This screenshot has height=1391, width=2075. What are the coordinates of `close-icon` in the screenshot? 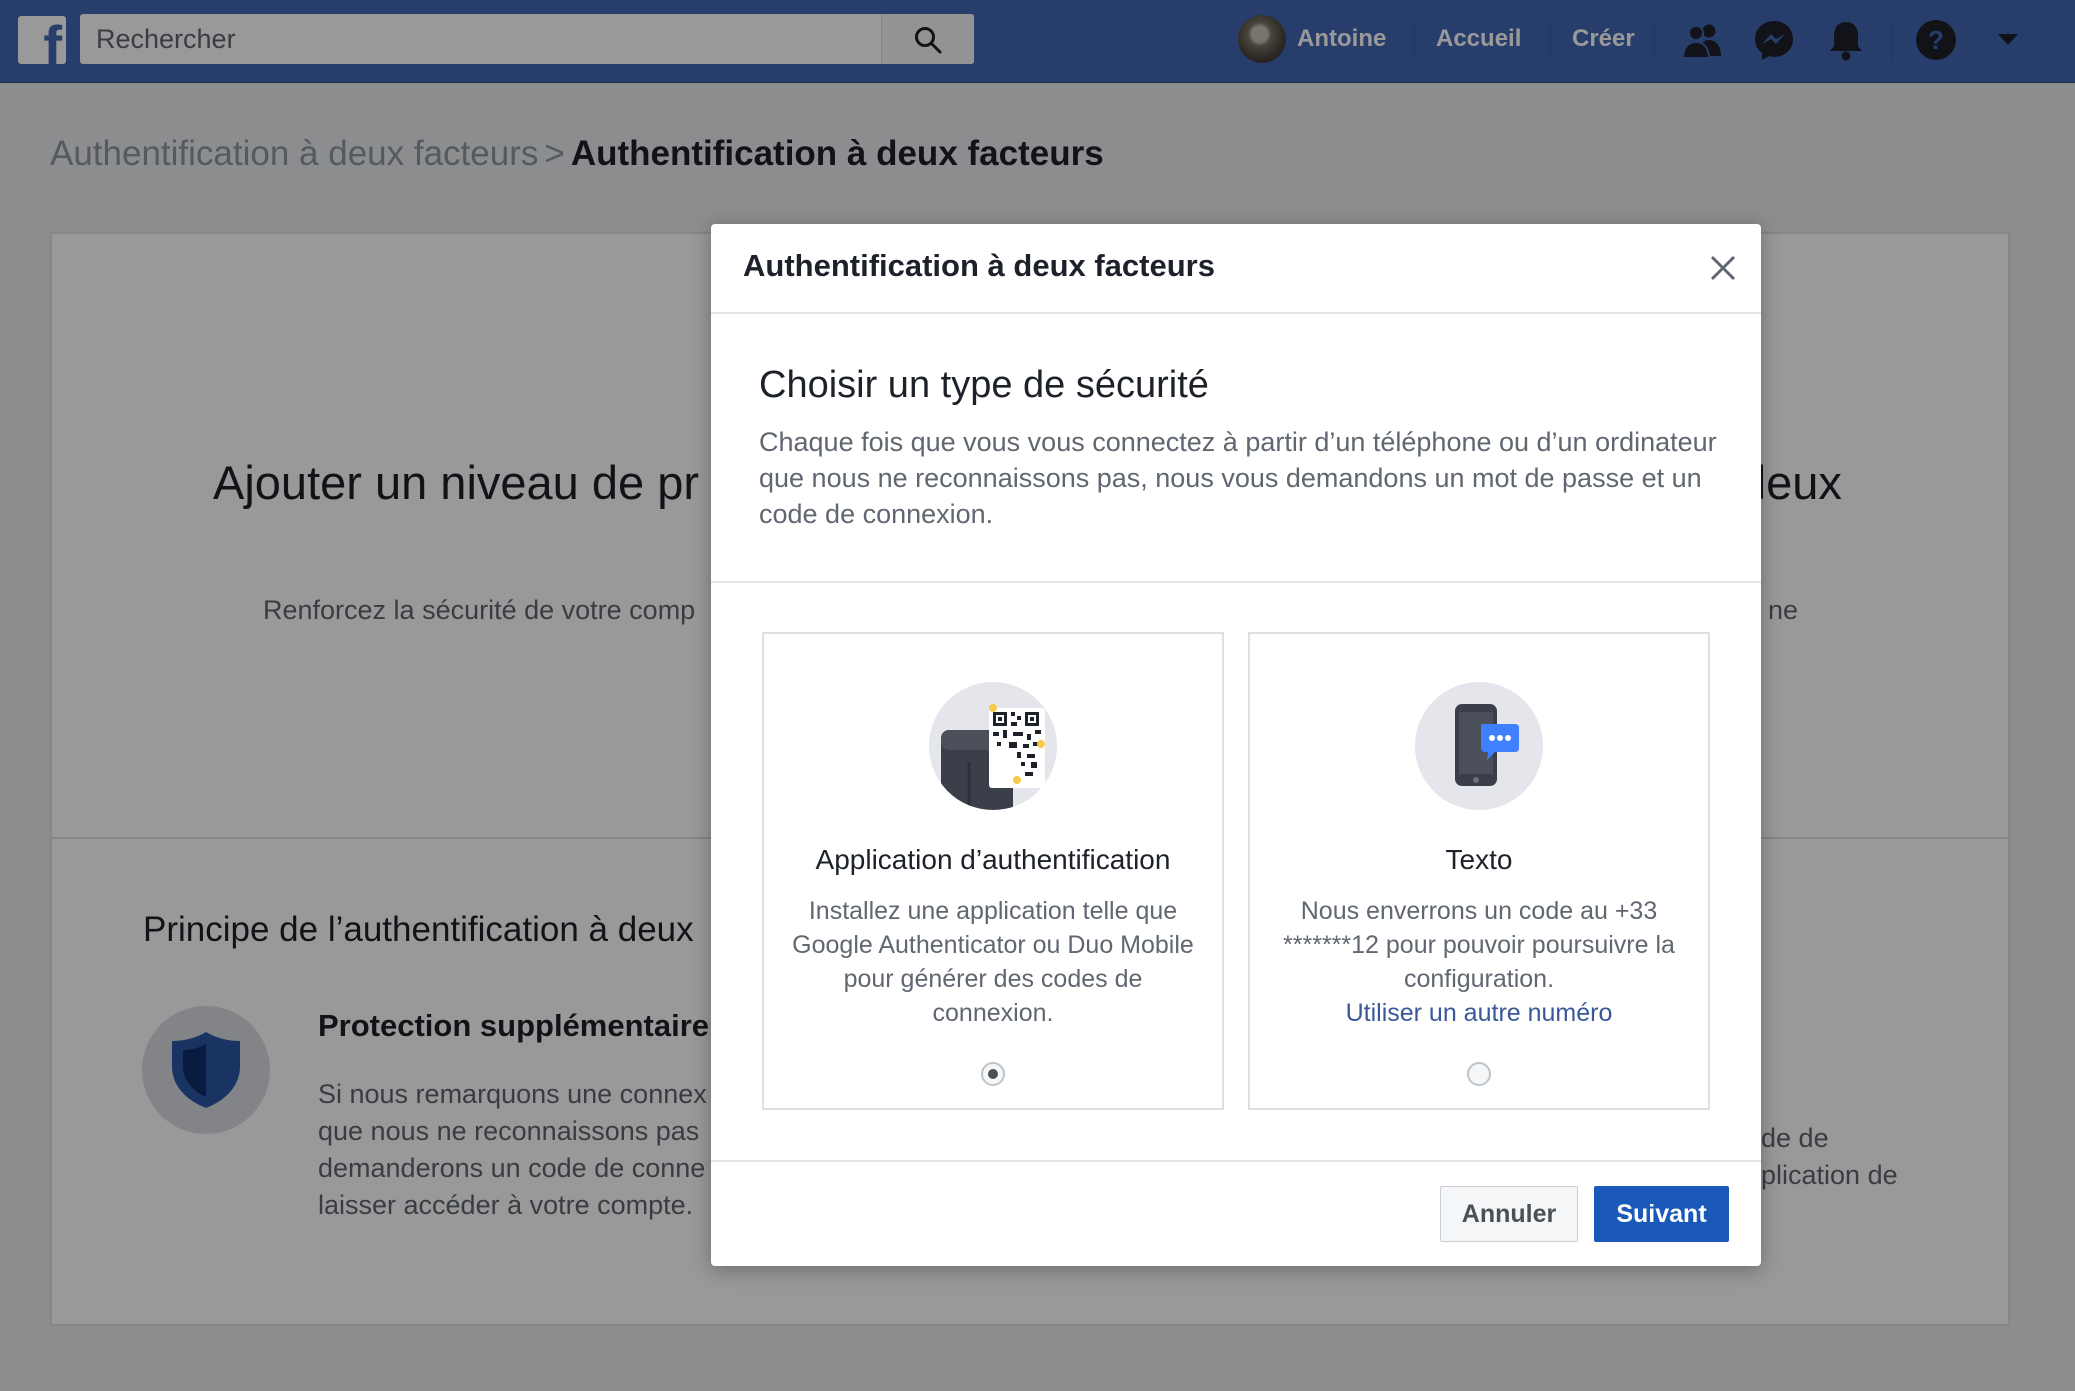 It's located at (1723, 268).